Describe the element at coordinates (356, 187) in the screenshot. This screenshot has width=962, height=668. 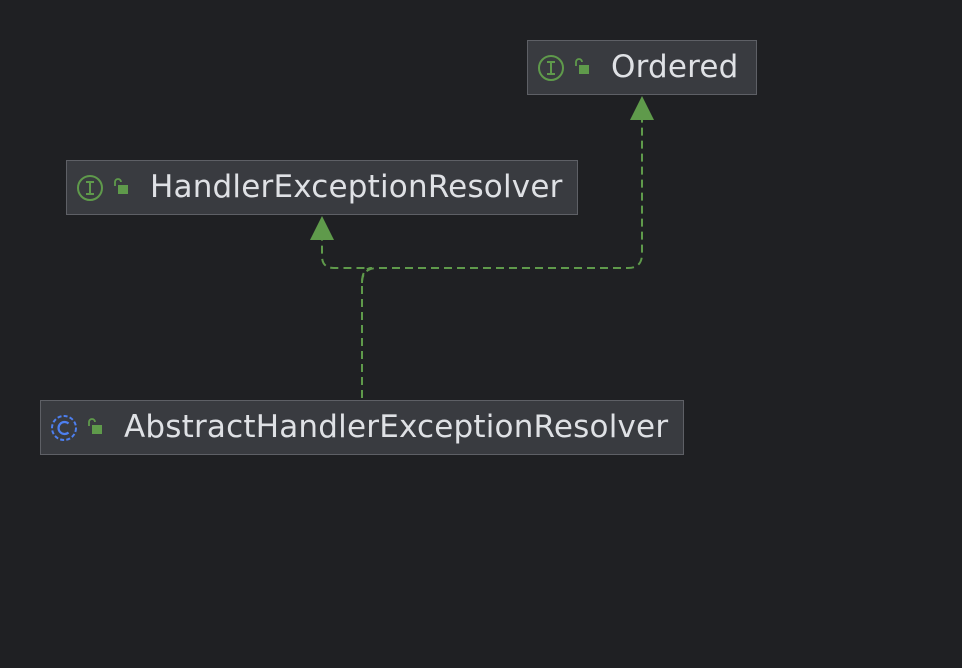
I see `node-label: HandlerExceptionResolver` at that location.